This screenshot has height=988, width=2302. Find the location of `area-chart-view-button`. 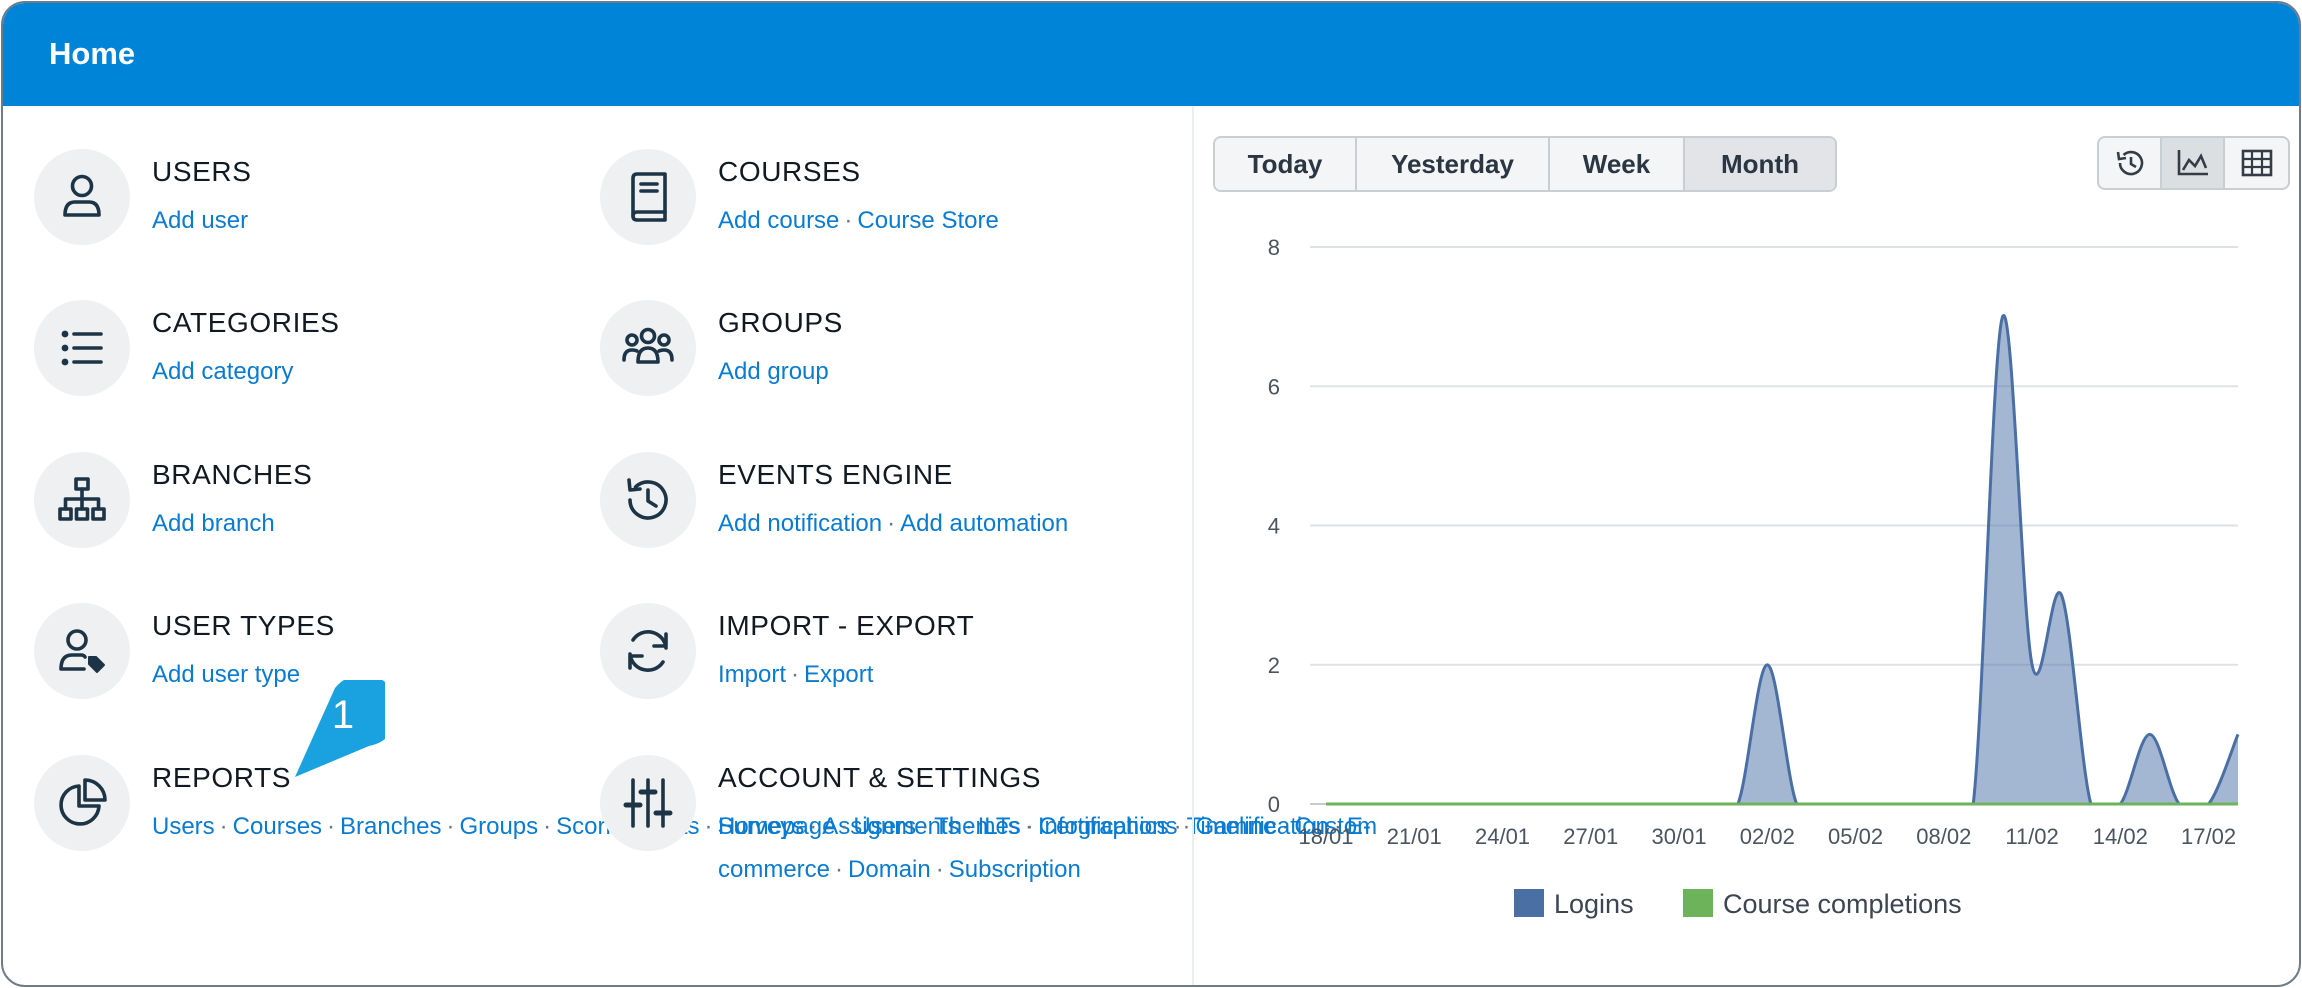

area-chart-view-button is located at coordinates (2193, 163).